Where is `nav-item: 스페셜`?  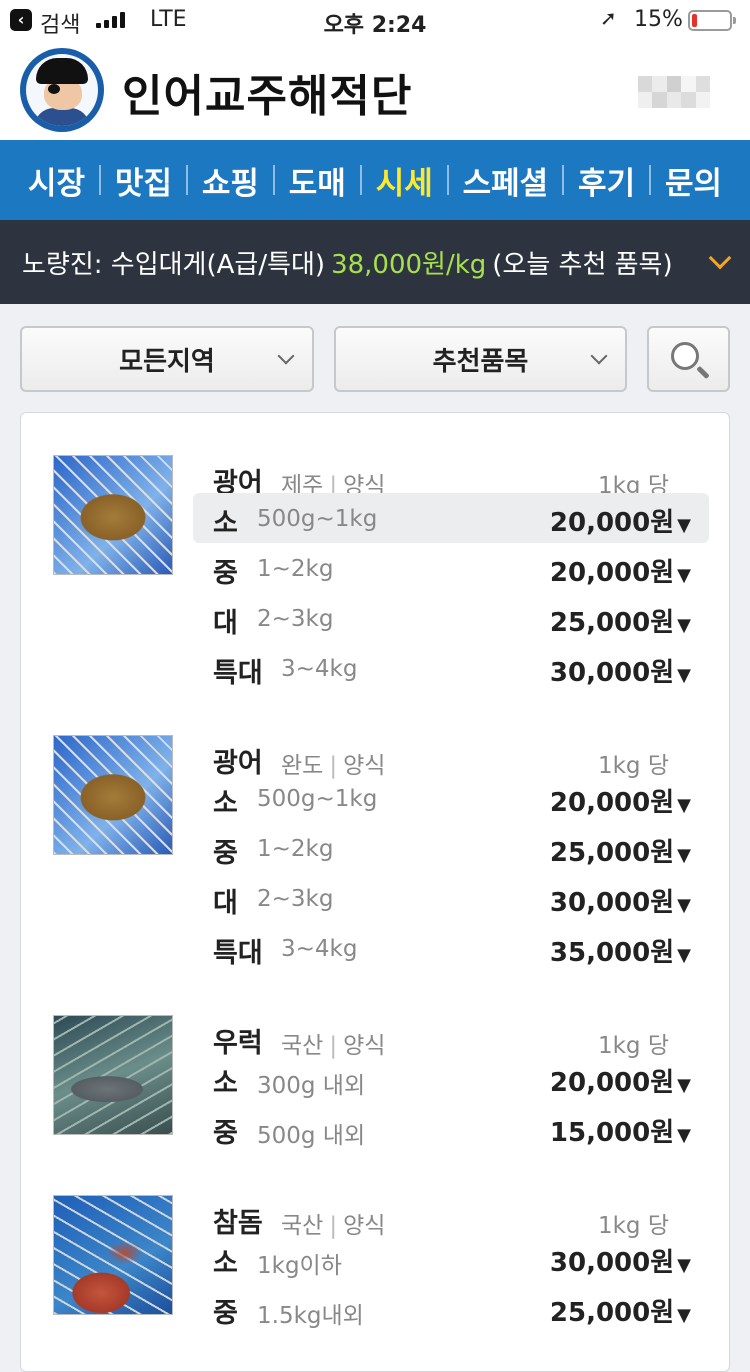 nav-item: 스페셜 is located at coordinates (506, 180).